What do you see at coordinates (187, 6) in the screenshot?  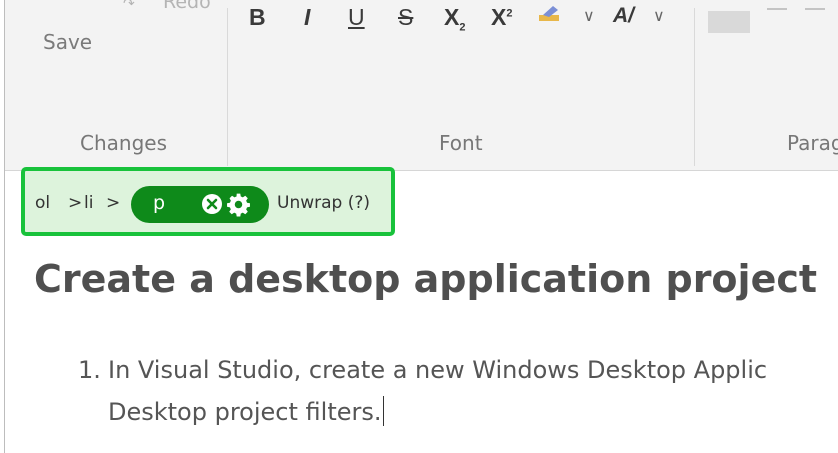 I see `redo-button-label: Redo` at bounding box center [187, 6].